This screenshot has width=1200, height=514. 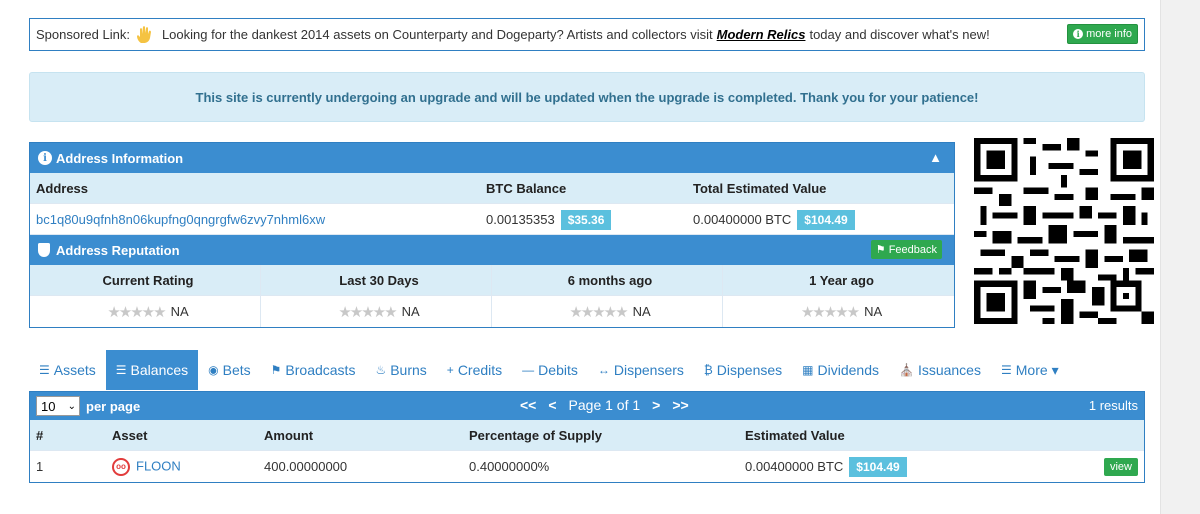 What do you see at coordinates (528, 405) in the screenshot?
I see `first-page-icon: <<` at bounding box center [528, 405].